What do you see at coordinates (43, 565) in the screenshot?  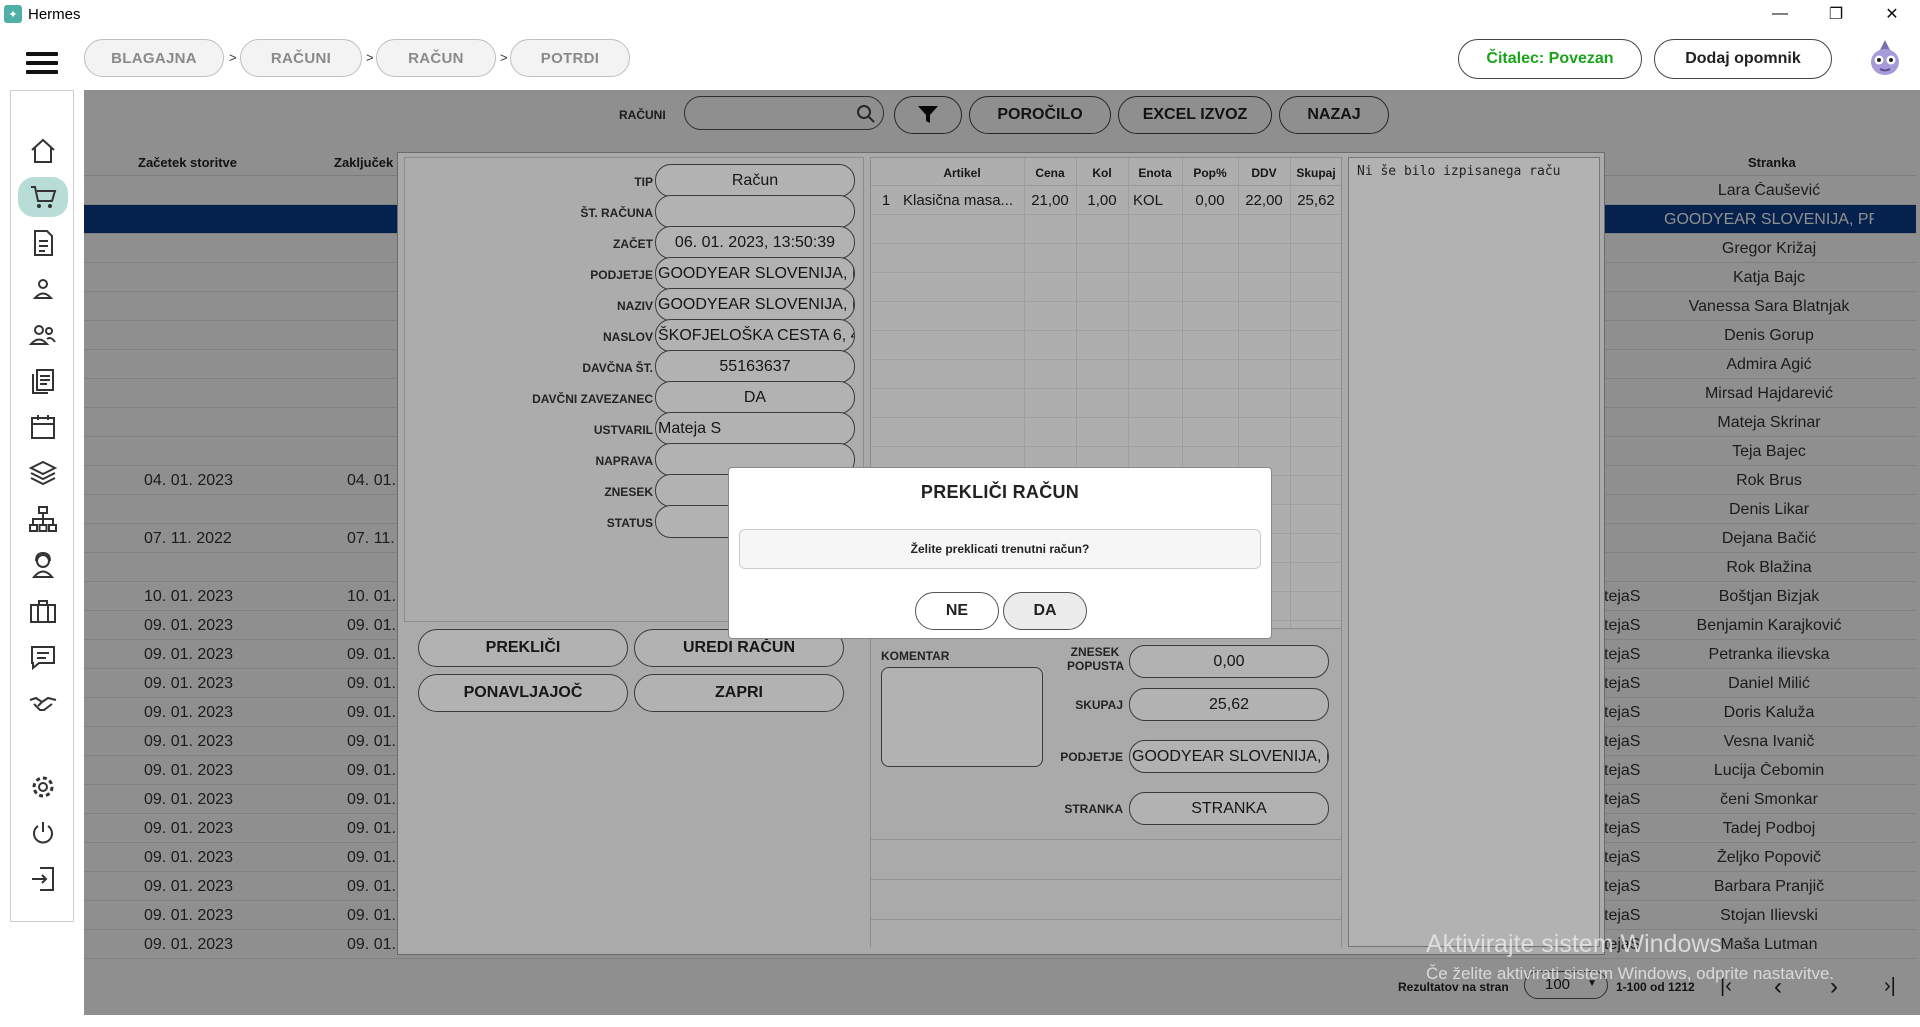 I see `support-agent-icon` at bounding box center [43, 565].